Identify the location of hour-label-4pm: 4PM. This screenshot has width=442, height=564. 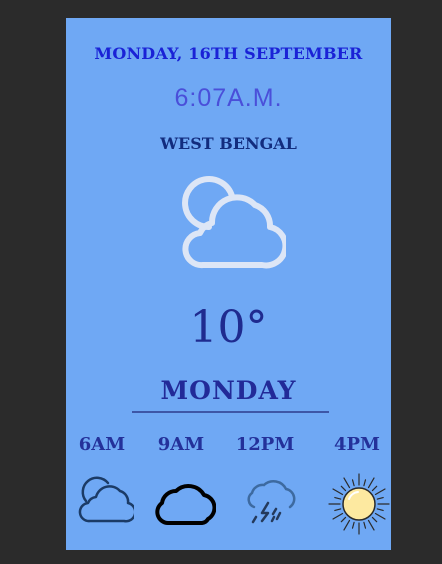
(357, 444).